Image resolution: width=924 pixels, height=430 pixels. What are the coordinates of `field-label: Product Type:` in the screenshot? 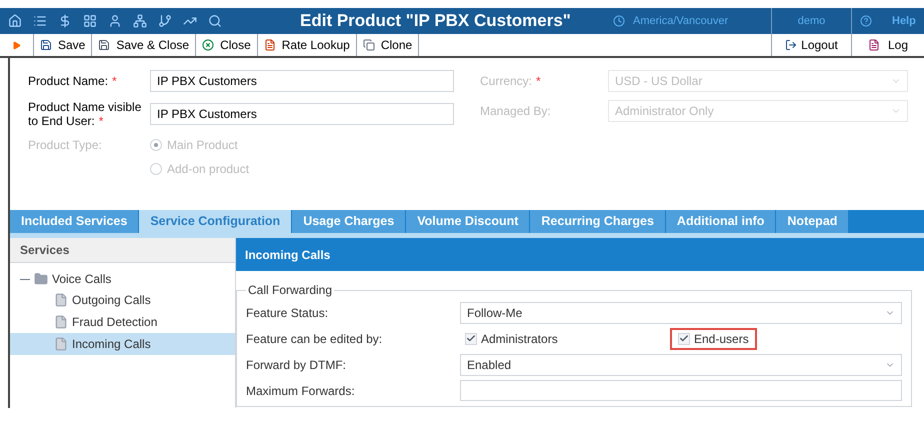 It's located at (65, 145).